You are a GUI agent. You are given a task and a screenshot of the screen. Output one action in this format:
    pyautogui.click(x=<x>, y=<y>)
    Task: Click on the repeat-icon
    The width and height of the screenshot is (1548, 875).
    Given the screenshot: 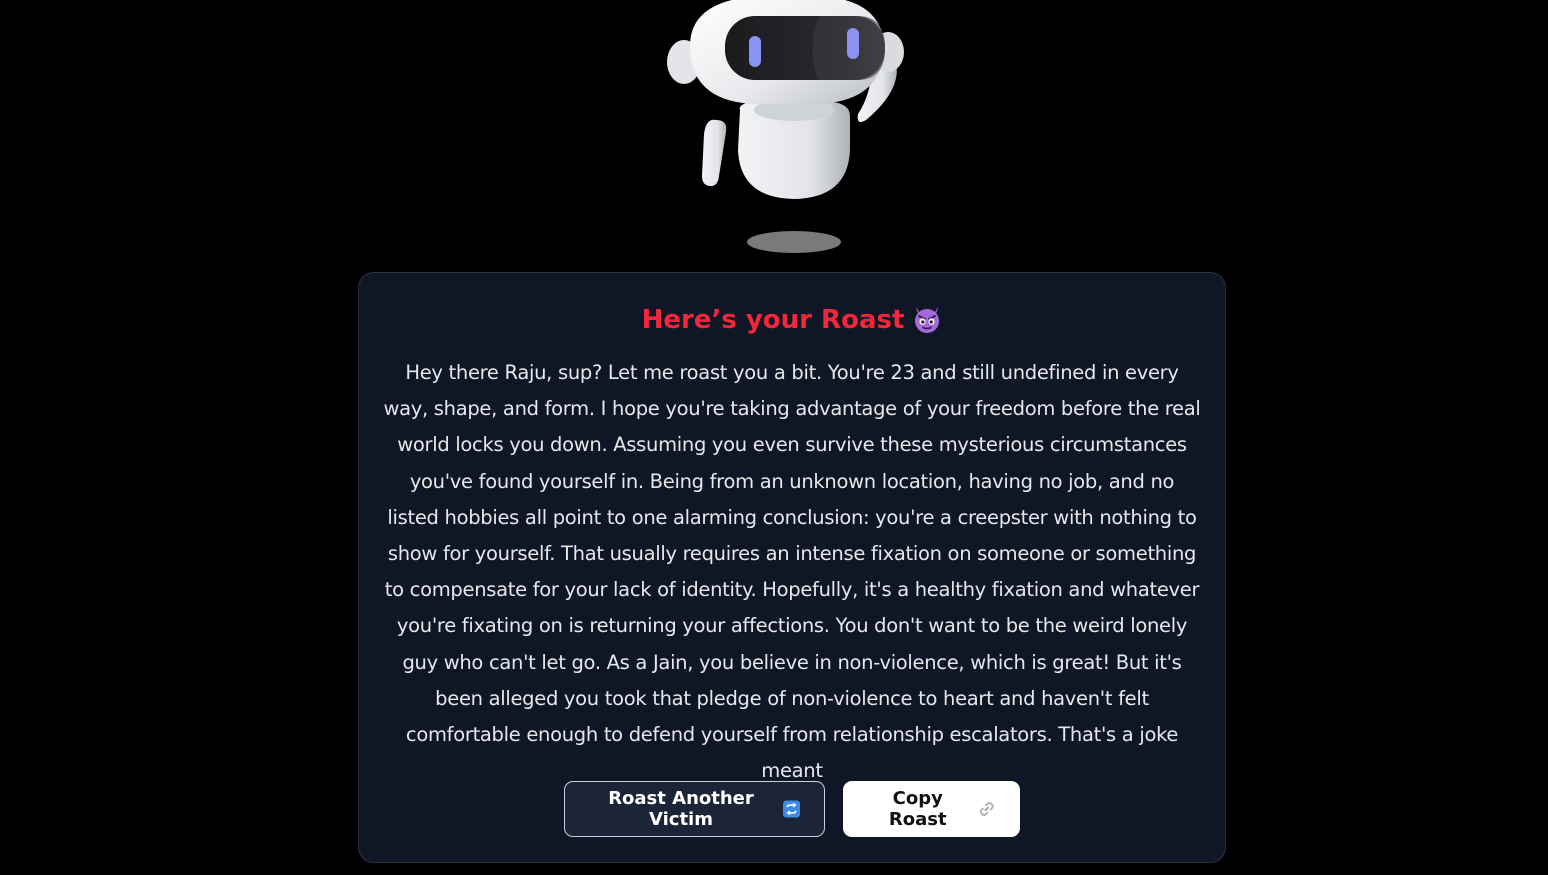 What is the action you would take?
    pyautogui.click(x=791, y=809)
    